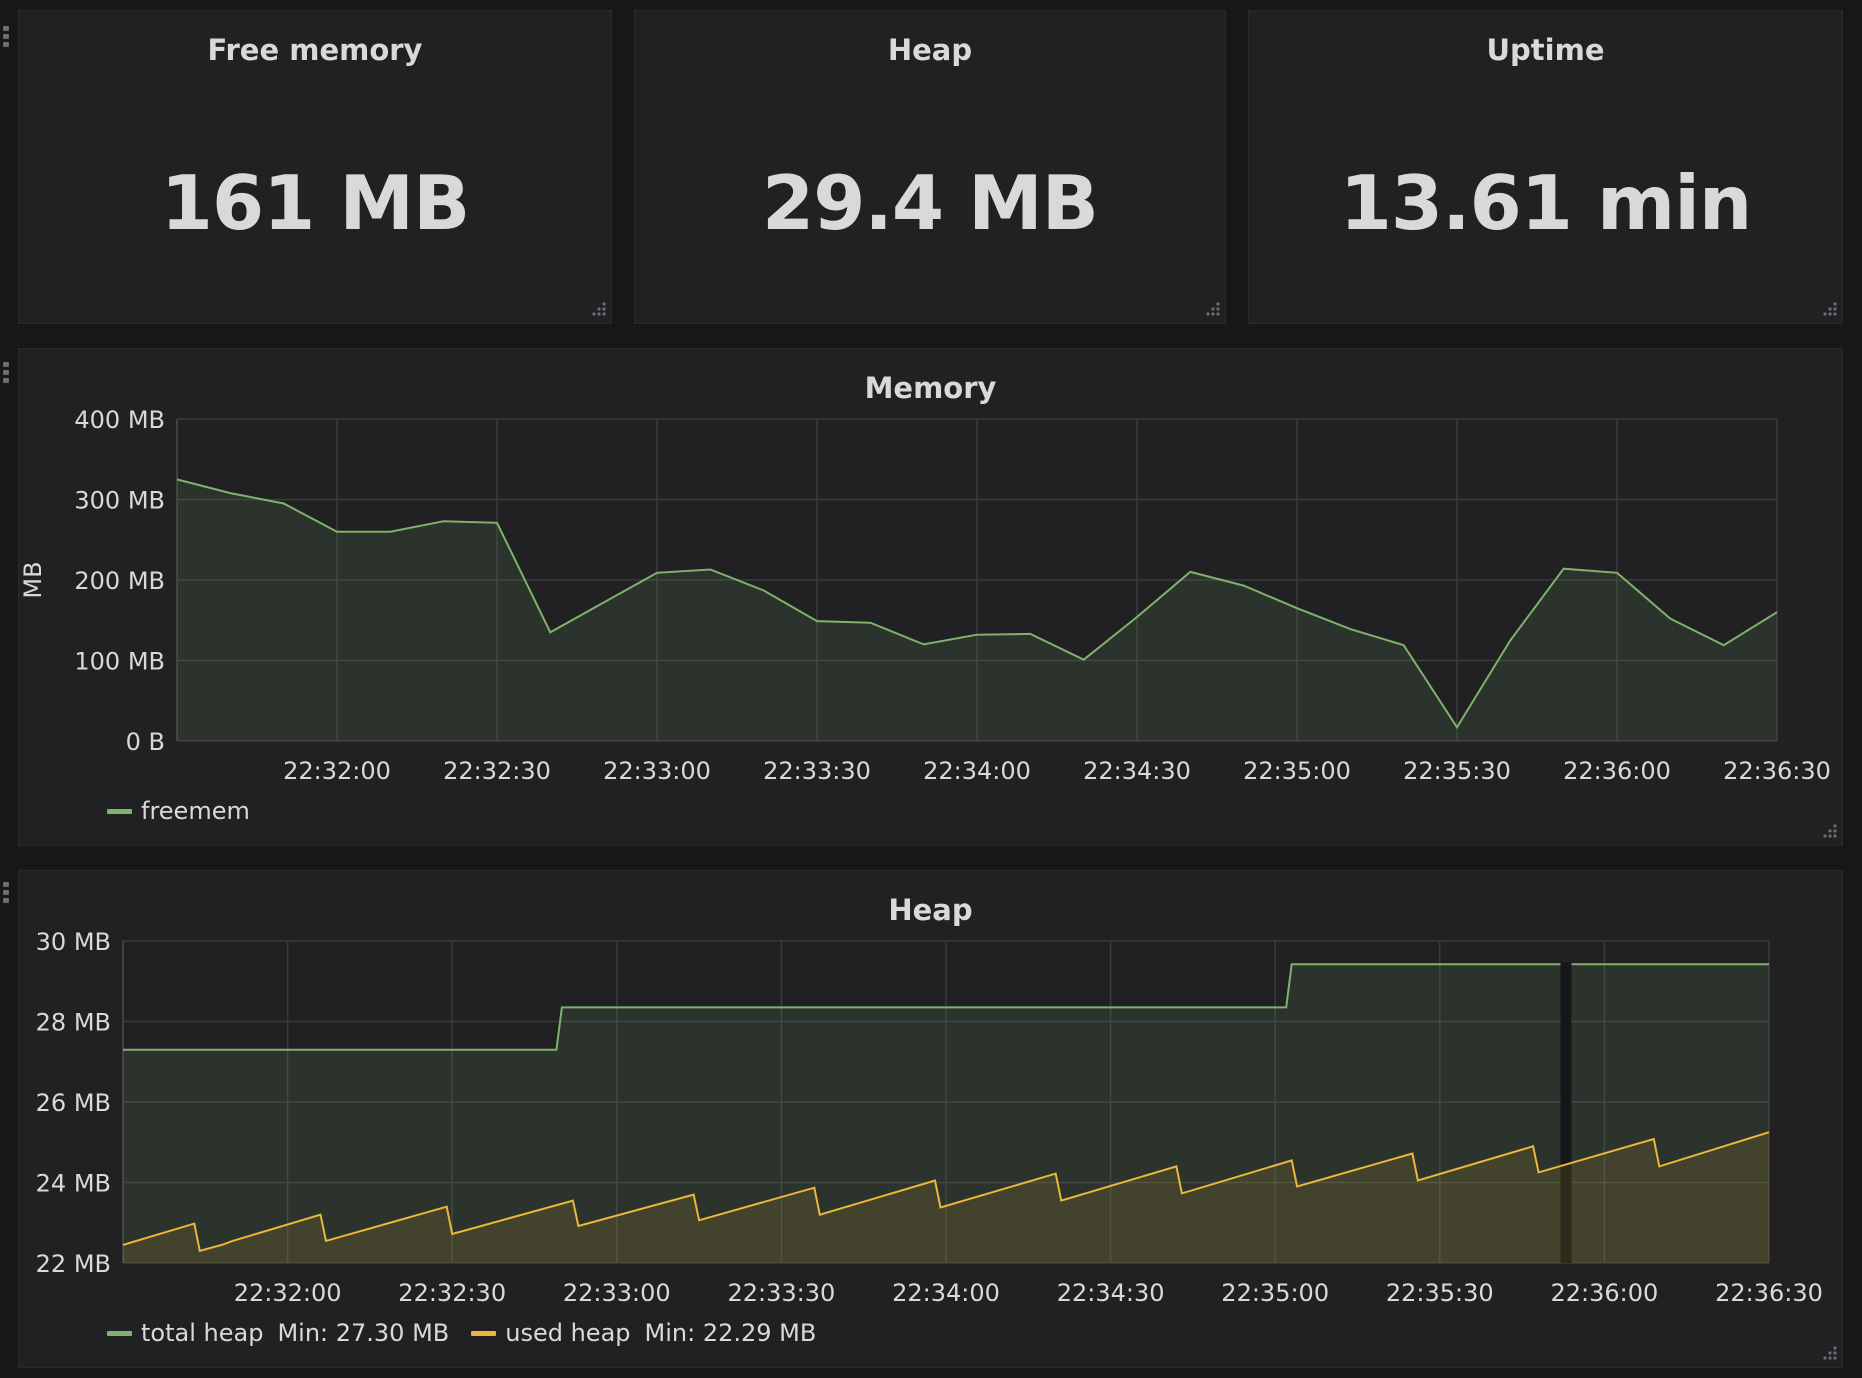 This screenshot has width=1862, height=1378. What do you see at coordinates (33, 579) in the screenshot?
I see `y-axis-label: MB` at bounding box center [33, 579].